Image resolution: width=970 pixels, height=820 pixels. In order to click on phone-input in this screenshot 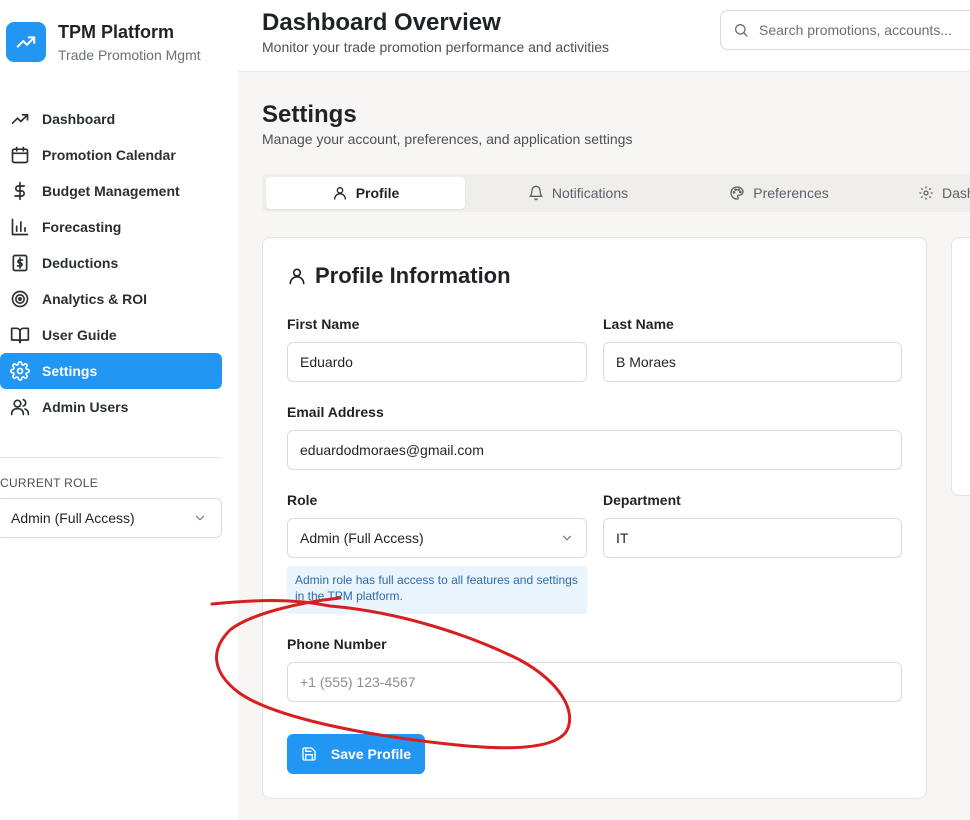, I will do `click(594, 682)`.